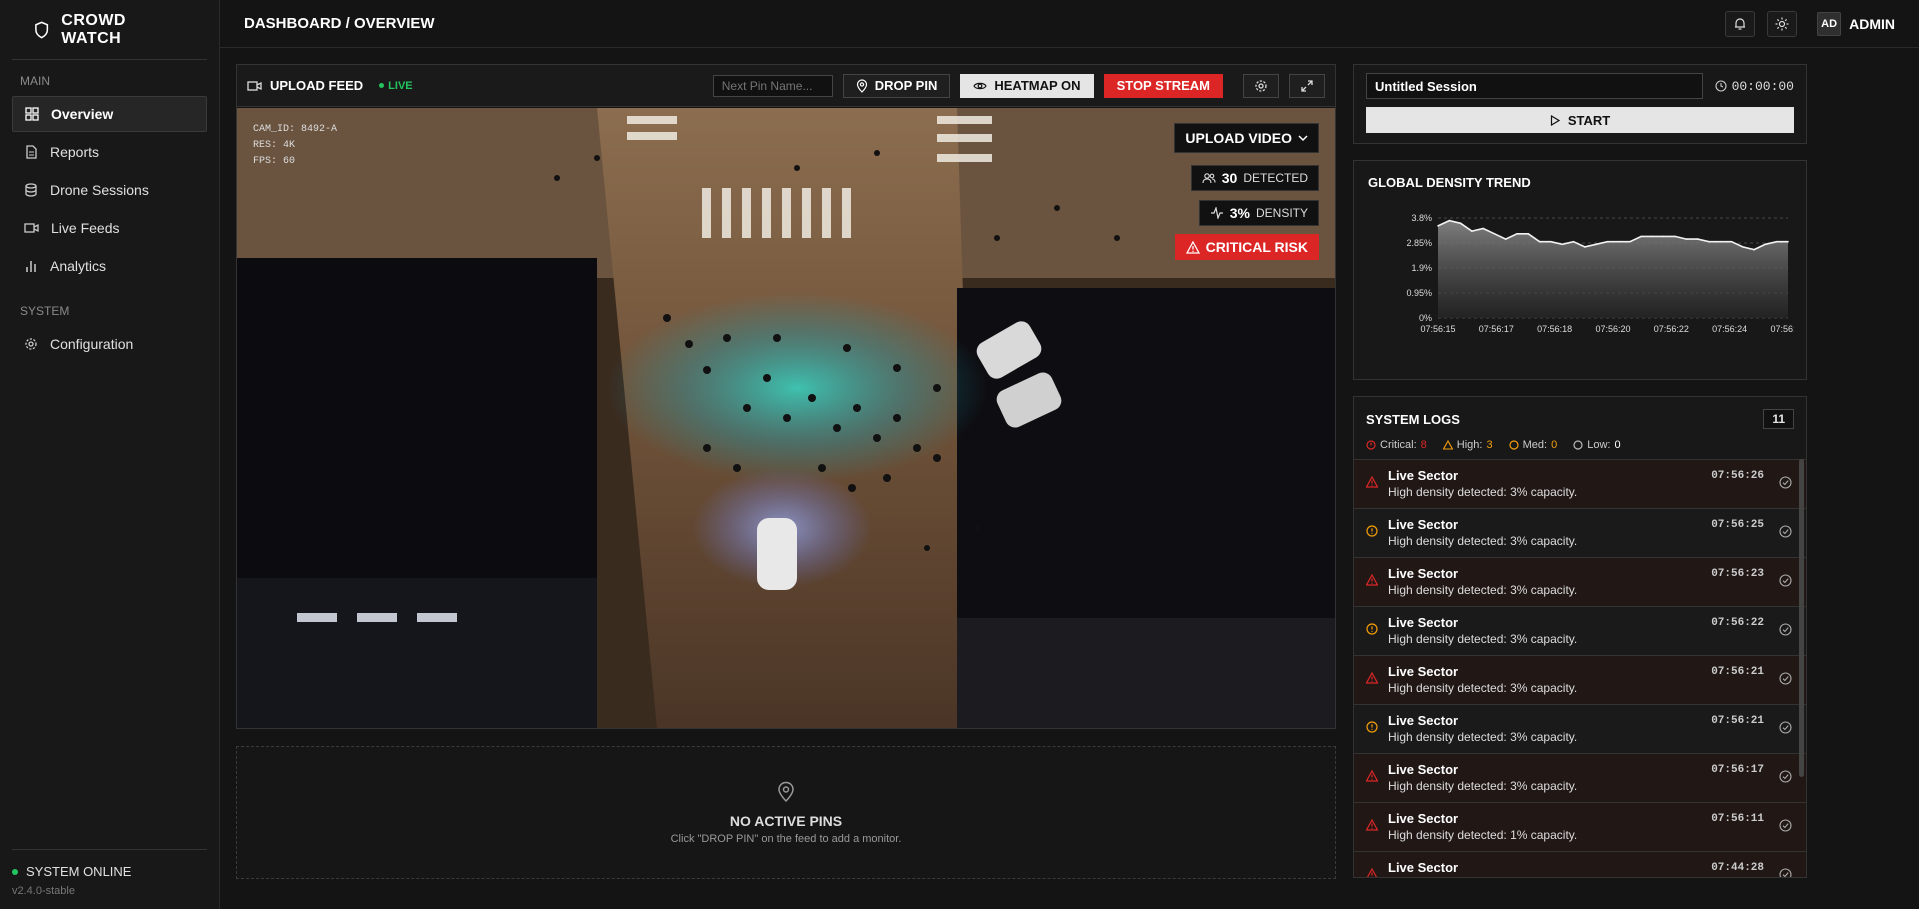 This screenshot has height=909, width=1919. I want to click on drop-pin-button: DROP PIN, so click(896, 85).